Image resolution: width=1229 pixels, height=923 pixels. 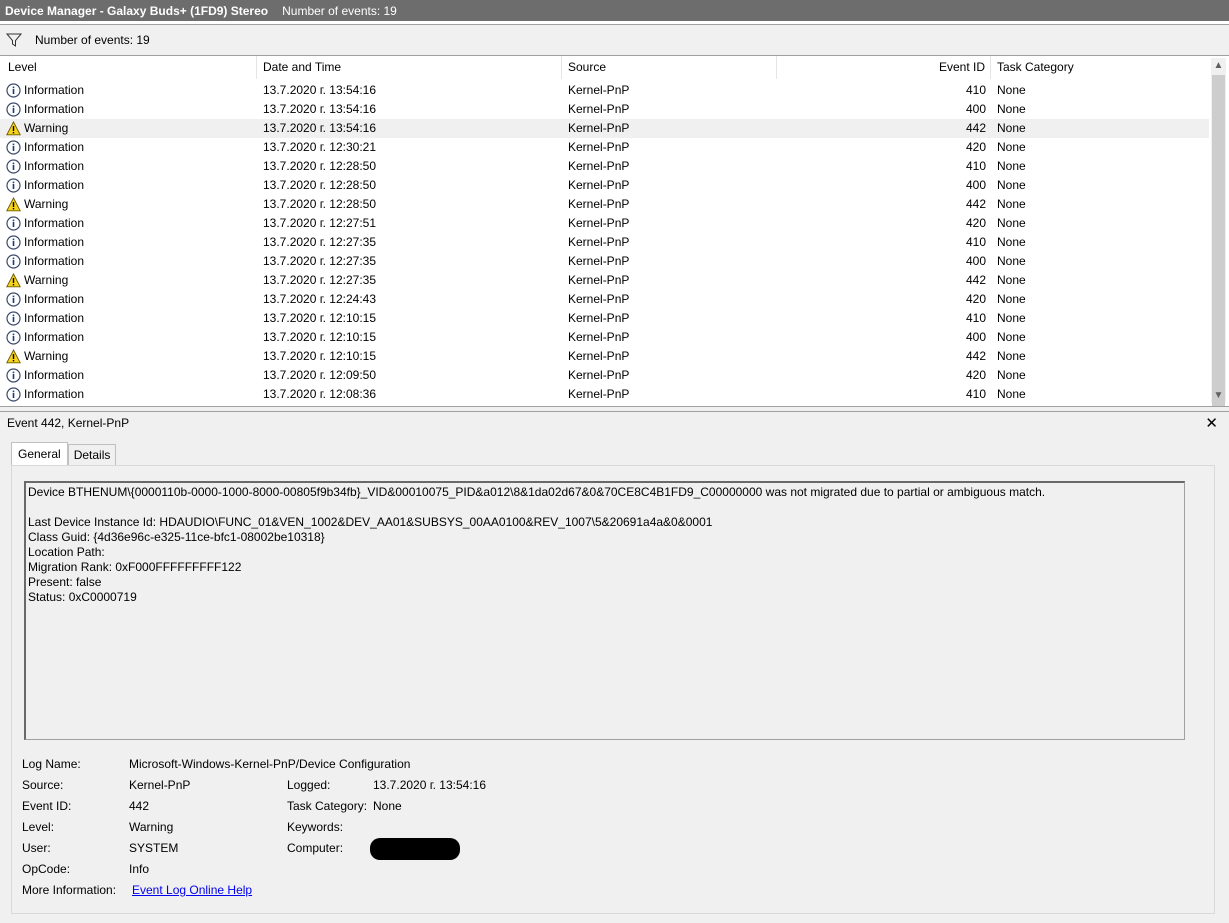 I want to click on column-header-level: Level, so click(x=128, y=67).